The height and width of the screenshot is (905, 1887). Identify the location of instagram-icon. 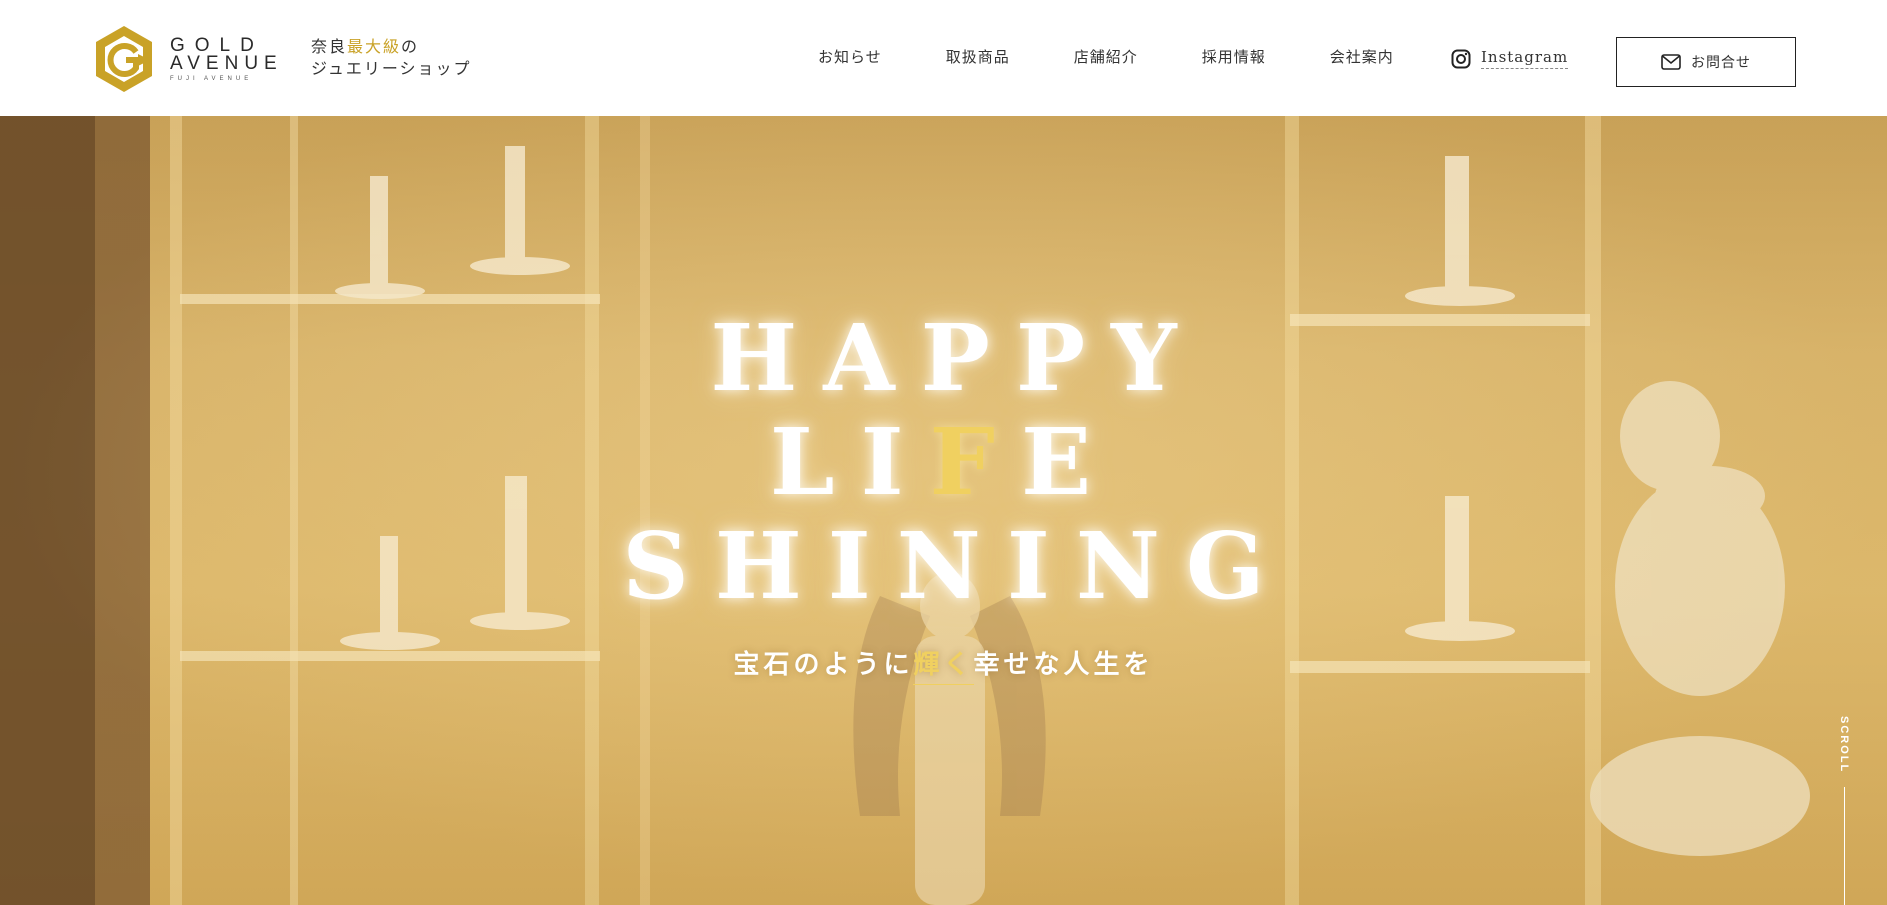
(1461, 58).